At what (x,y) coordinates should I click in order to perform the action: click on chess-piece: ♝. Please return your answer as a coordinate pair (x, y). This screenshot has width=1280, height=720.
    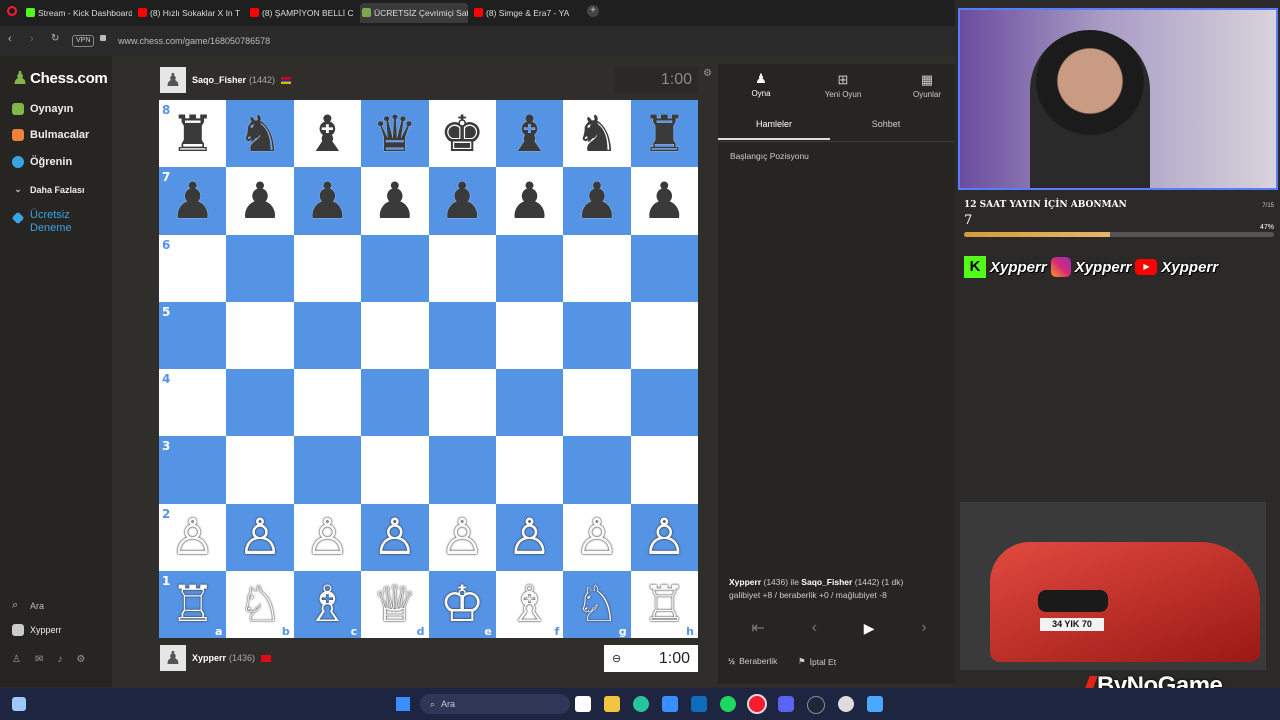
    Looking at the image, I should click on (529, 134).